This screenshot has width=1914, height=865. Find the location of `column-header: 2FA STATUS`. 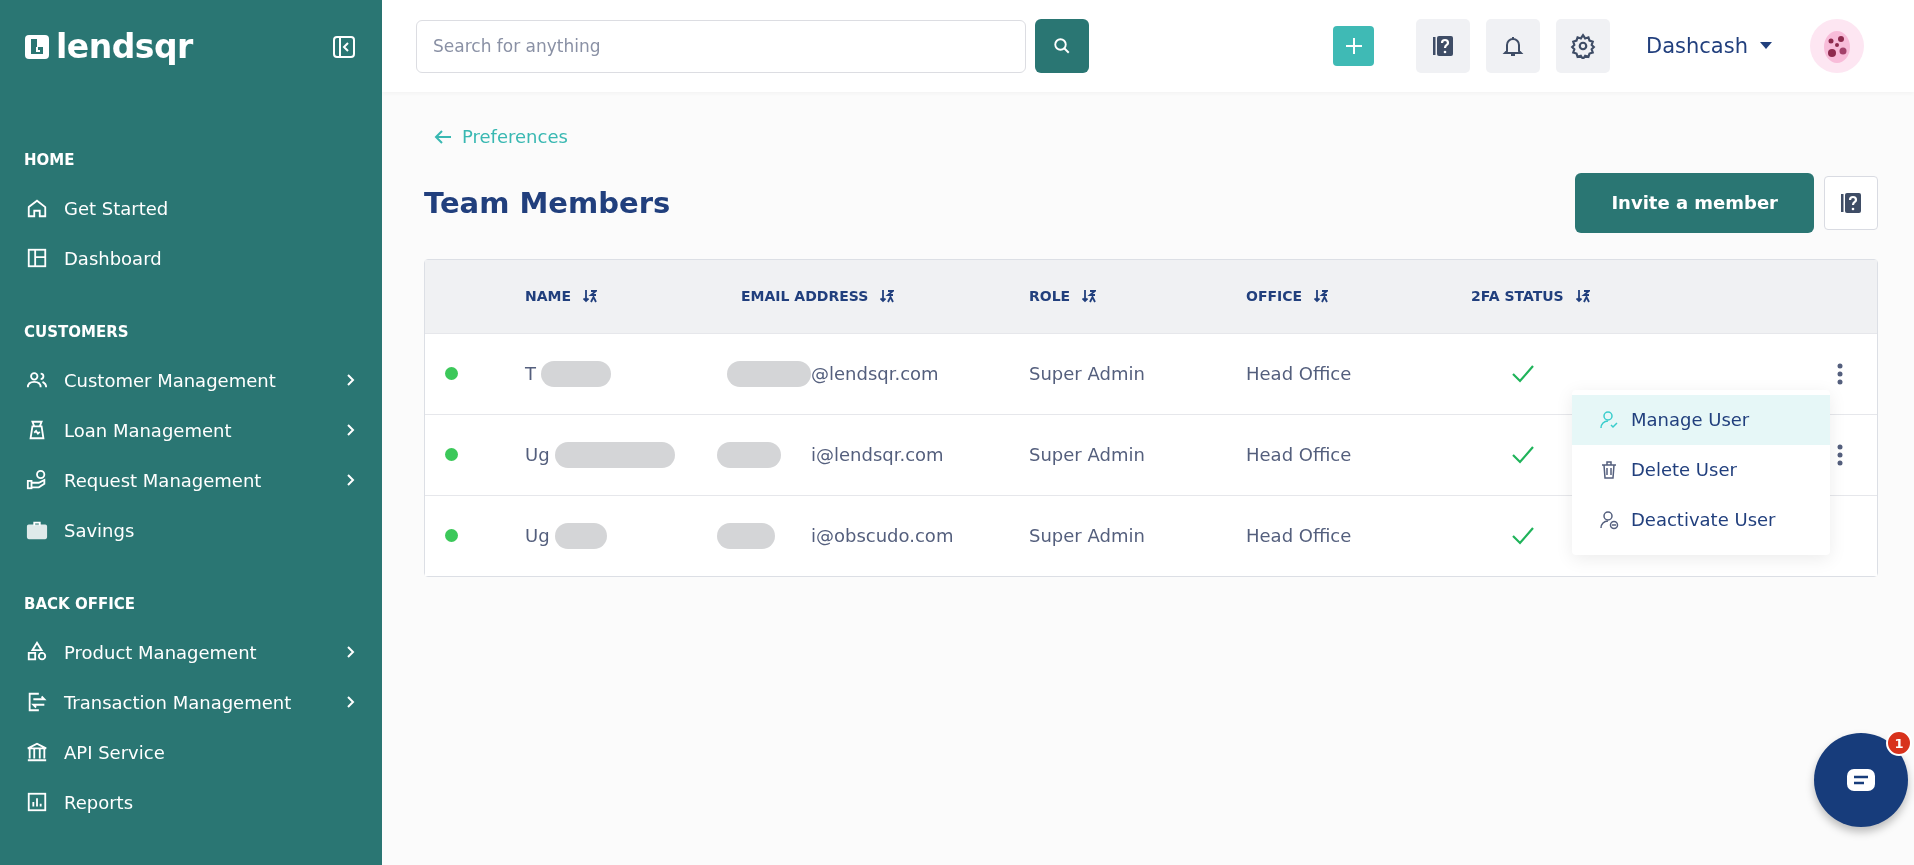

column-header: 2FA STATUS is located at coordinates (1517, 296).